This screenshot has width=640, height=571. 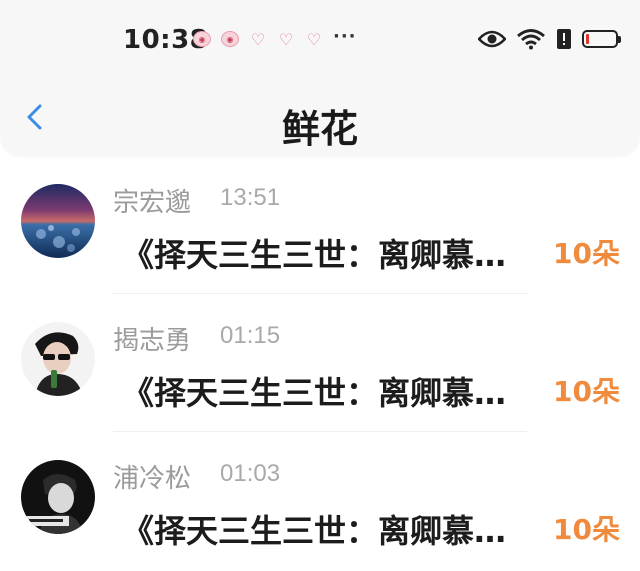 I want to click on battery-icon, so click(x=601, y=39).